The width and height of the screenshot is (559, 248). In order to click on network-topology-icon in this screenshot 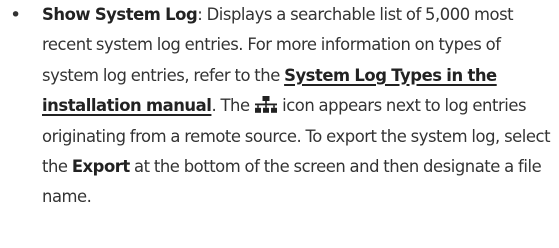, I will do `click(265, 103)`.